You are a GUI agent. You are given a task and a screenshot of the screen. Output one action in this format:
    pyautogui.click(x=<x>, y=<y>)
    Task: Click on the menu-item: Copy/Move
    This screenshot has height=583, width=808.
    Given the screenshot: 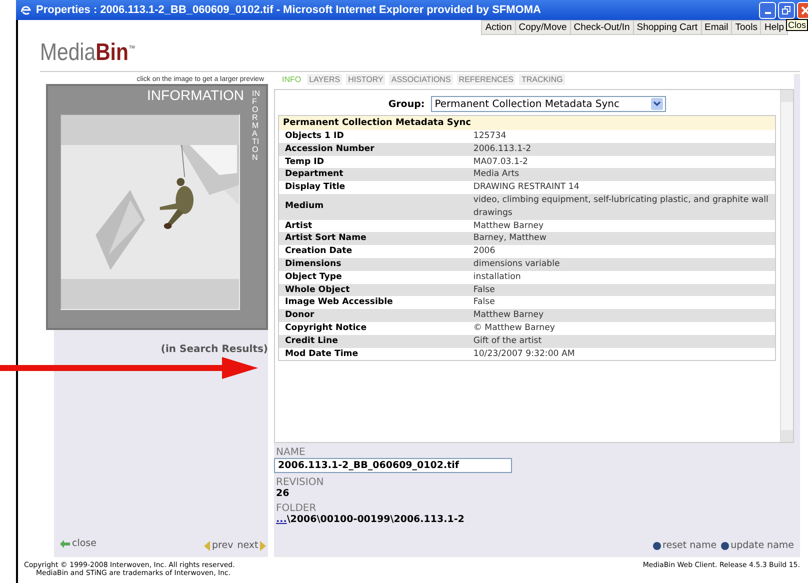 What is the action you would take?
    pyautogui.click(x=542, y=27)
    